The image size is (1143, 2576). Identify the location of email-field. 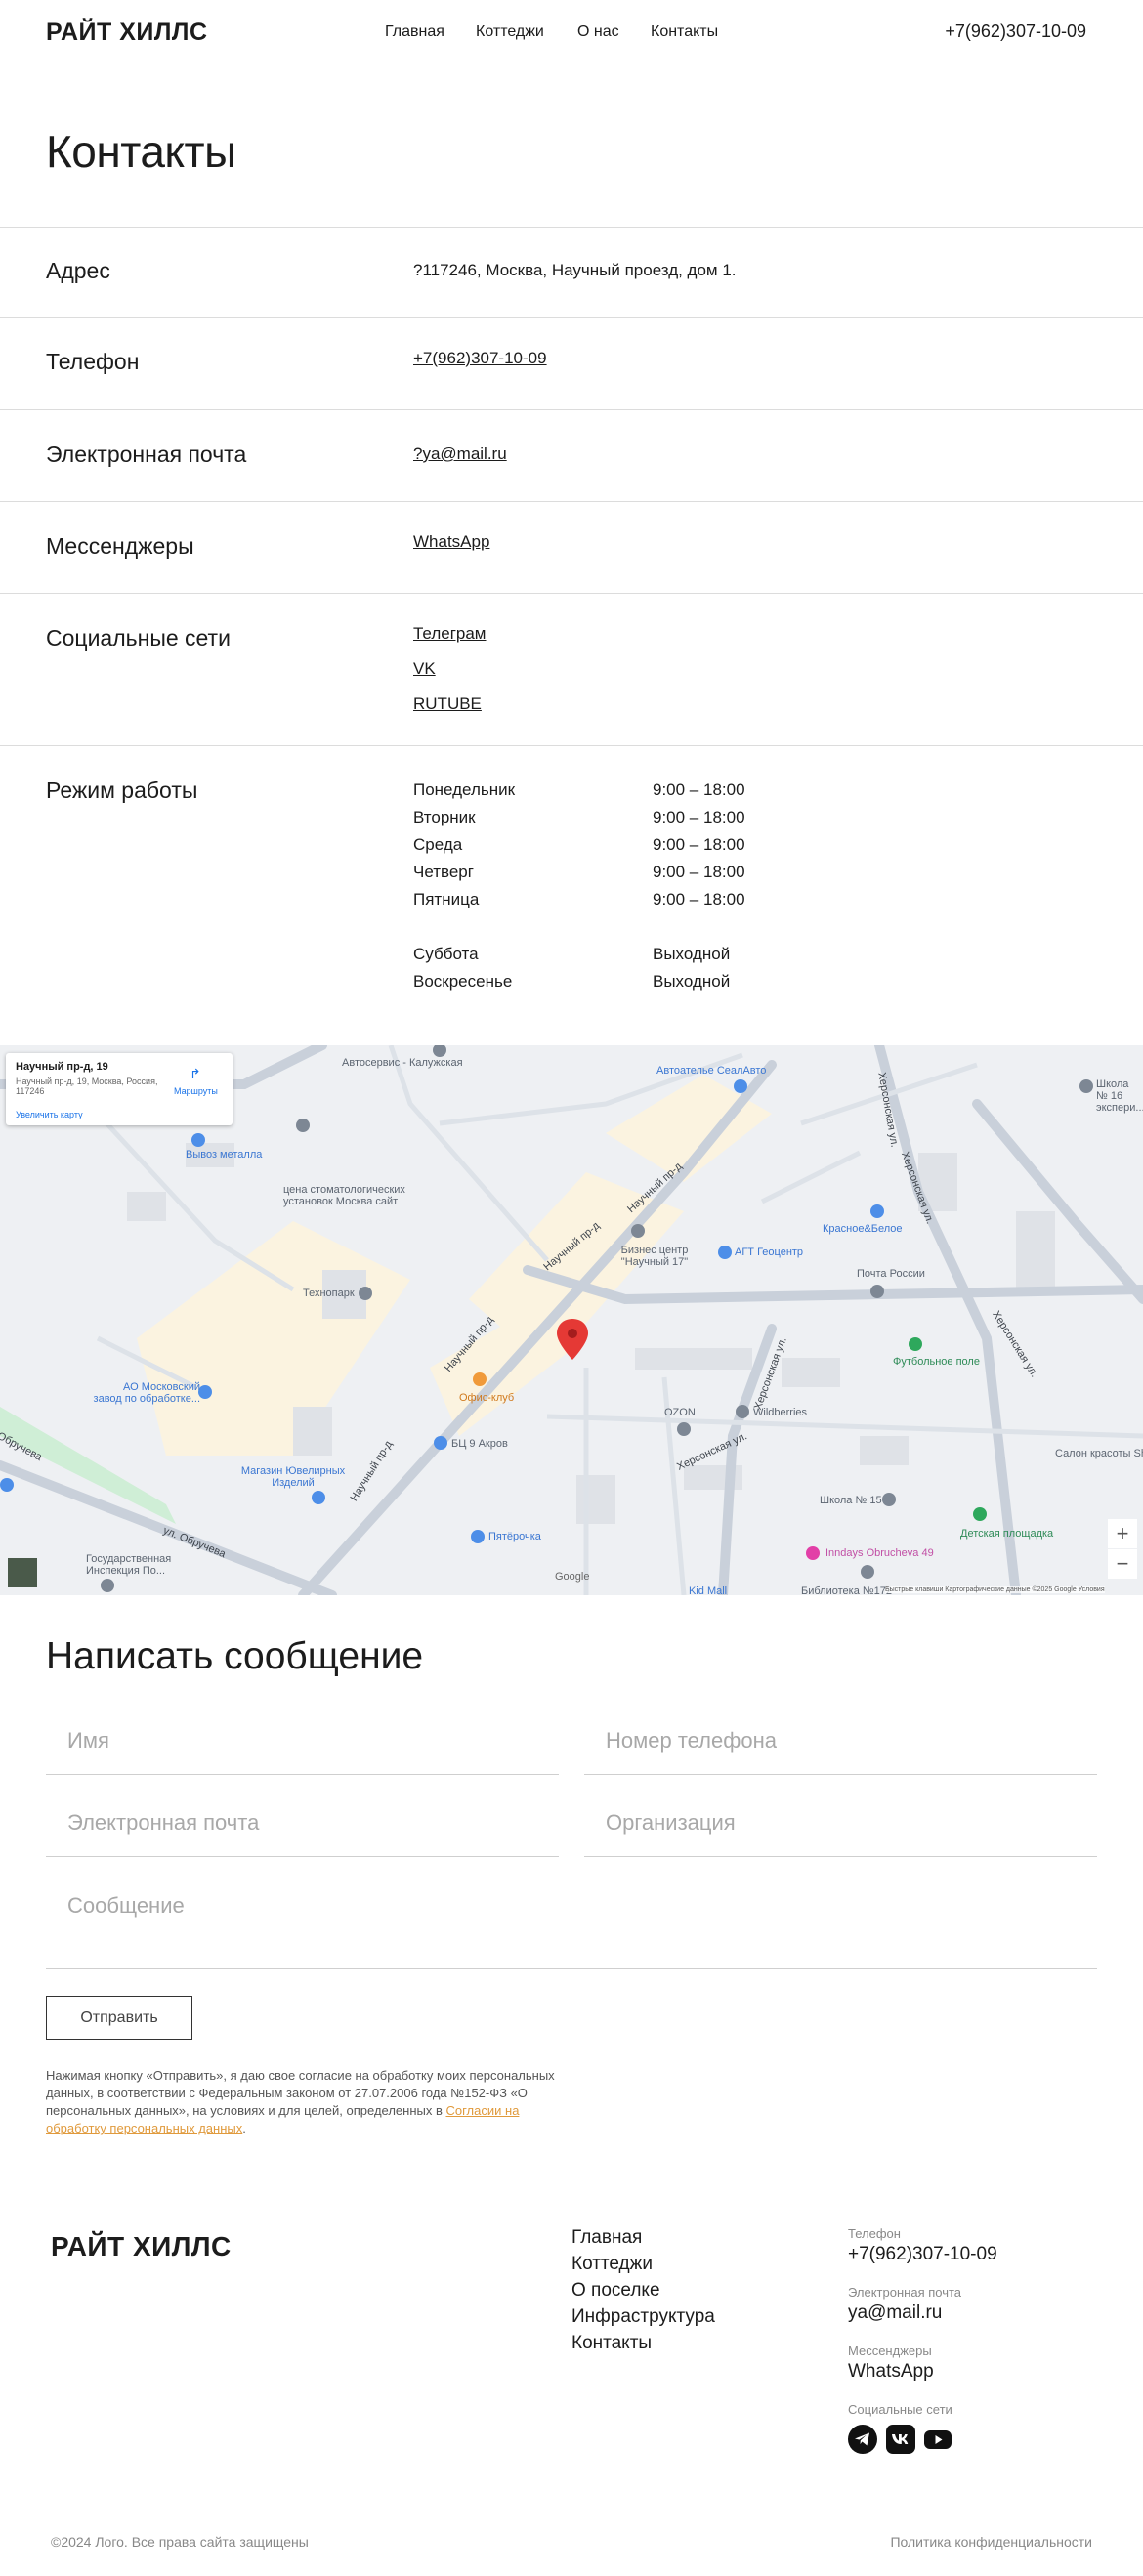
(302, 1827).